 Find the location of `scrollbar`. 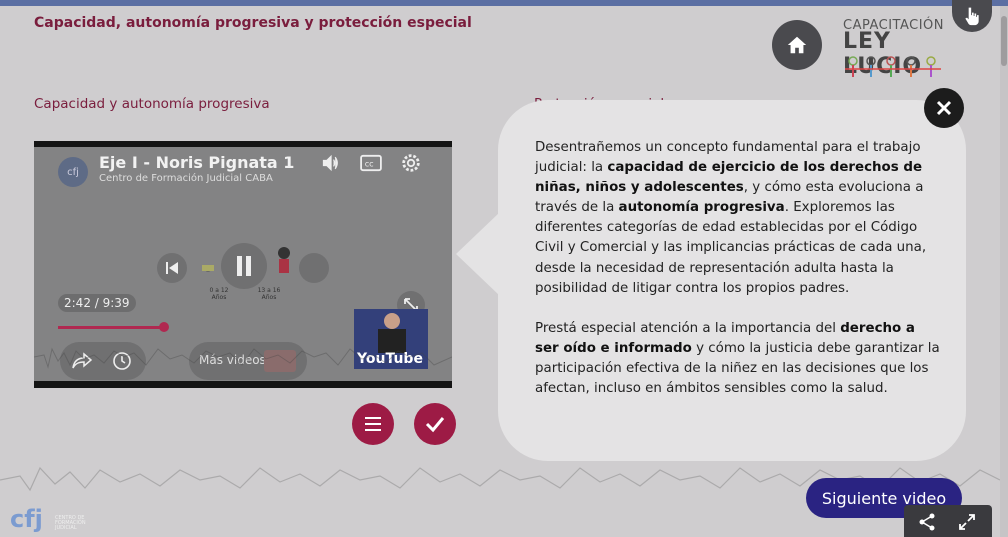

scrollbar is located at coordinates (1004, 271).